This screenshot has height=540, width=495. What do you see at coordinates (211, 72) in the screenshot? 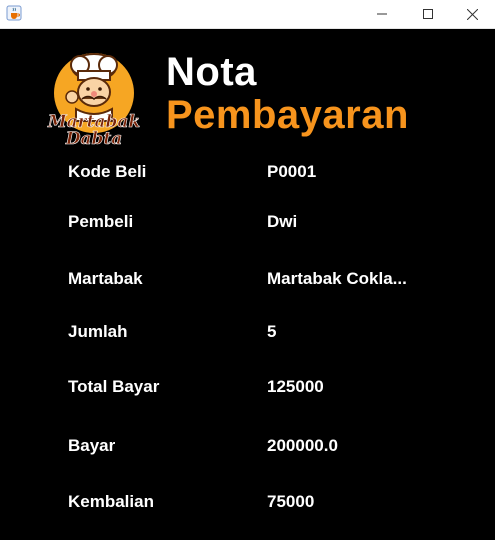
I see `page-title-line1: Nota` at bounding box center [211, 72].